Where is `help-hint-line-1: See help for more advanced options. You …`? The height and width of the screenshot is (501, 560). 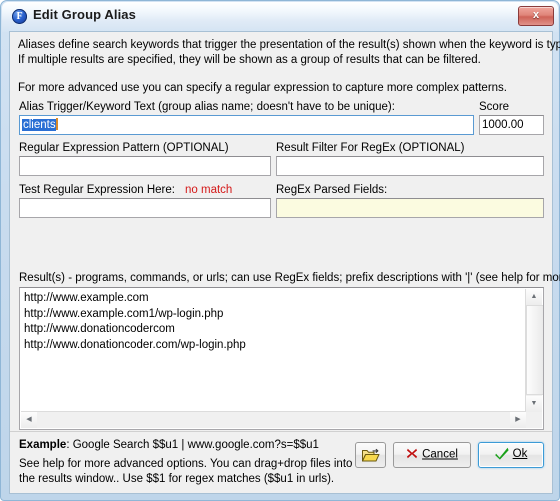 help-hint-line-1: See help for more advanced options. You … is located at coordinates (186, 464).